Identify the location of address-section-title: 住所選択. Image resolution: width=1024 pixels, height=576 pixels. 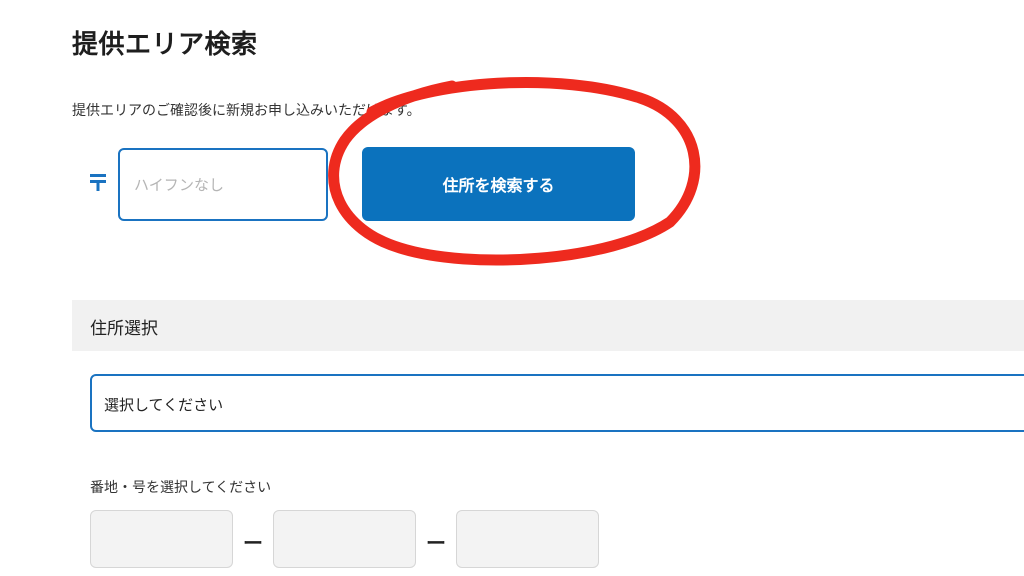
(124, 329).